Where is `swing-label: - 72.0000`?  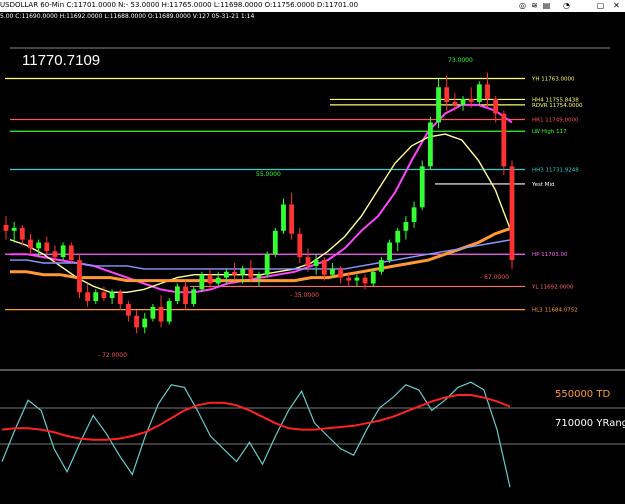
swing-label: - 72.0000 is located at coordinates (112, 355).